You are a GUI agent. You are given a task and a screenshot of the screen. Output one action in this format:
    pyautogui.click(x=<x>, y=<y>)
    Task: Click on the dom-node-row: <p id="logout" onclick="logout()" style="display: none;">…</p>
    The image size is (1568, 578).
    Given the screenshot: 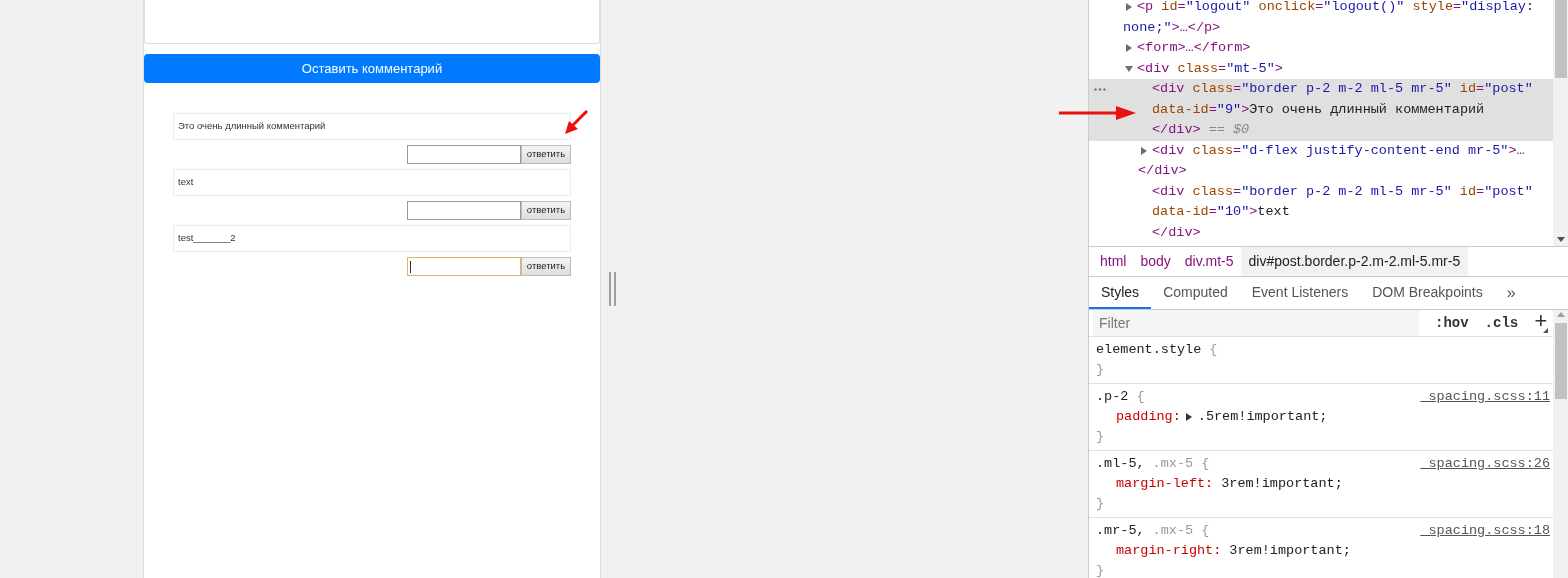 What is the action you would take?
    pyautogui.click(x=1321, y=19)
    